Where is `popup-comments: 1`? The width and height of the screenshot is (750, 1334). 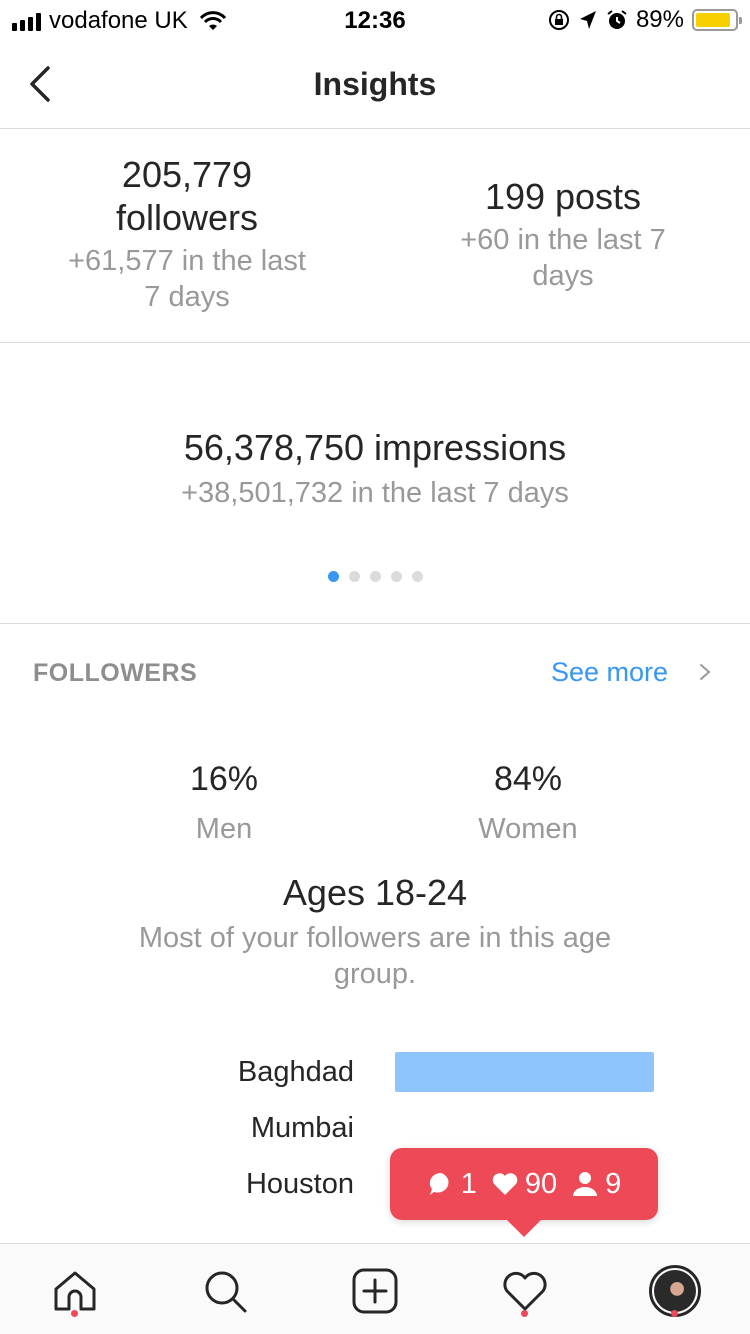
popup-comments: 1 is located at coordinates (452, 1184).